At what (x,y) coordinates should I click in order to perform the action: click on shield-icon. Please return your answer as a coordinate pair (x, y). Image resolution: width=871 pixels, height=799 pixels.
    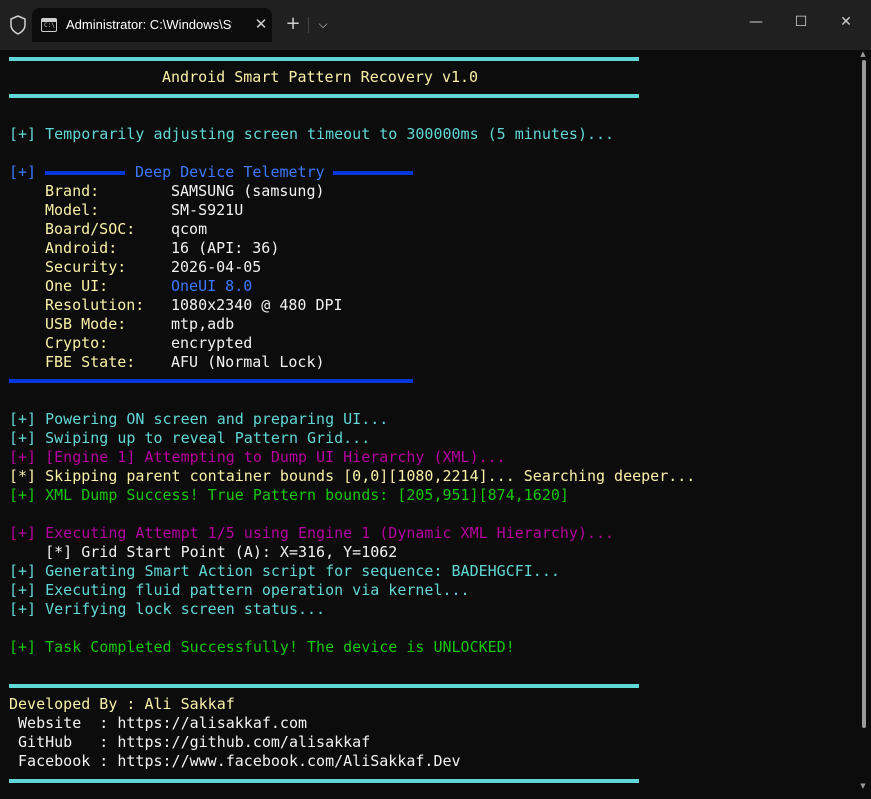
    Looking at the image, I should click on (18, 25).